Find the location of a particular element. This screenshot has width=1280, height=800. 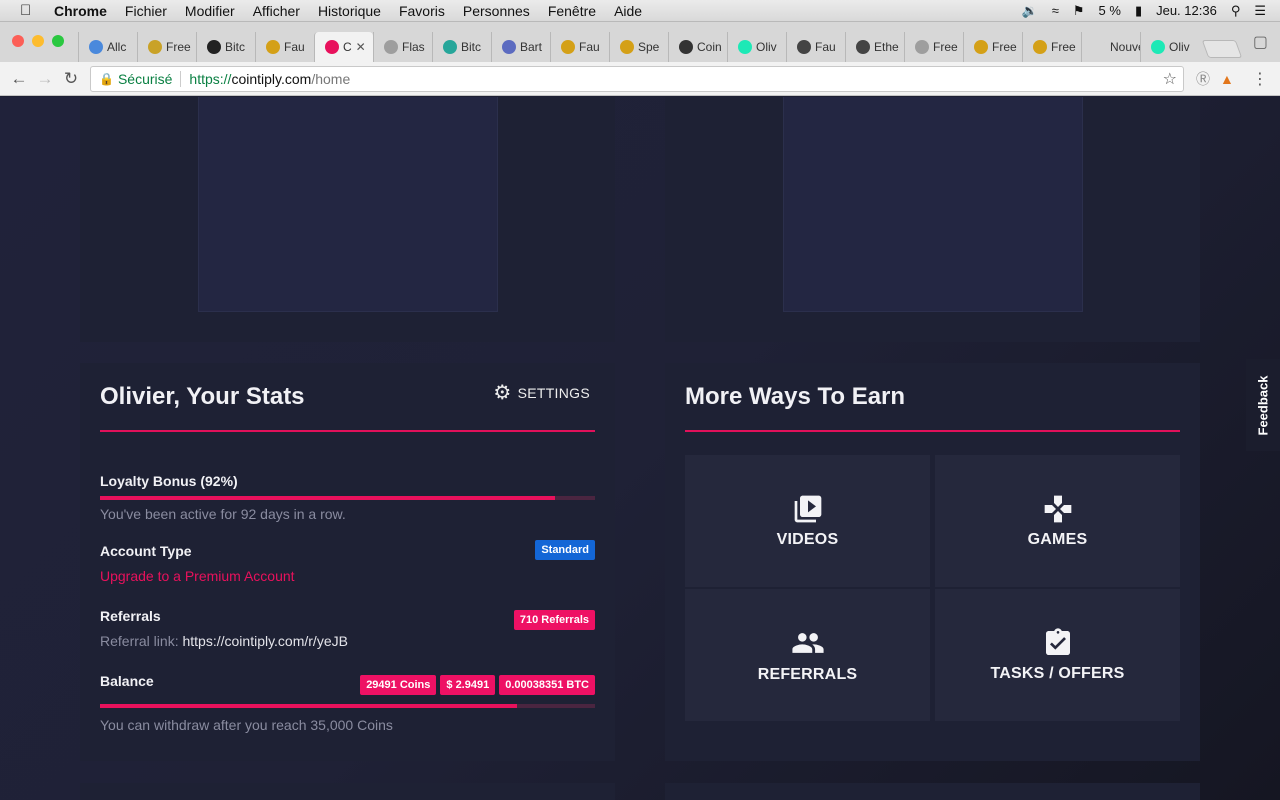

games-tile: GAMES is located at coordinates (1057, 521).